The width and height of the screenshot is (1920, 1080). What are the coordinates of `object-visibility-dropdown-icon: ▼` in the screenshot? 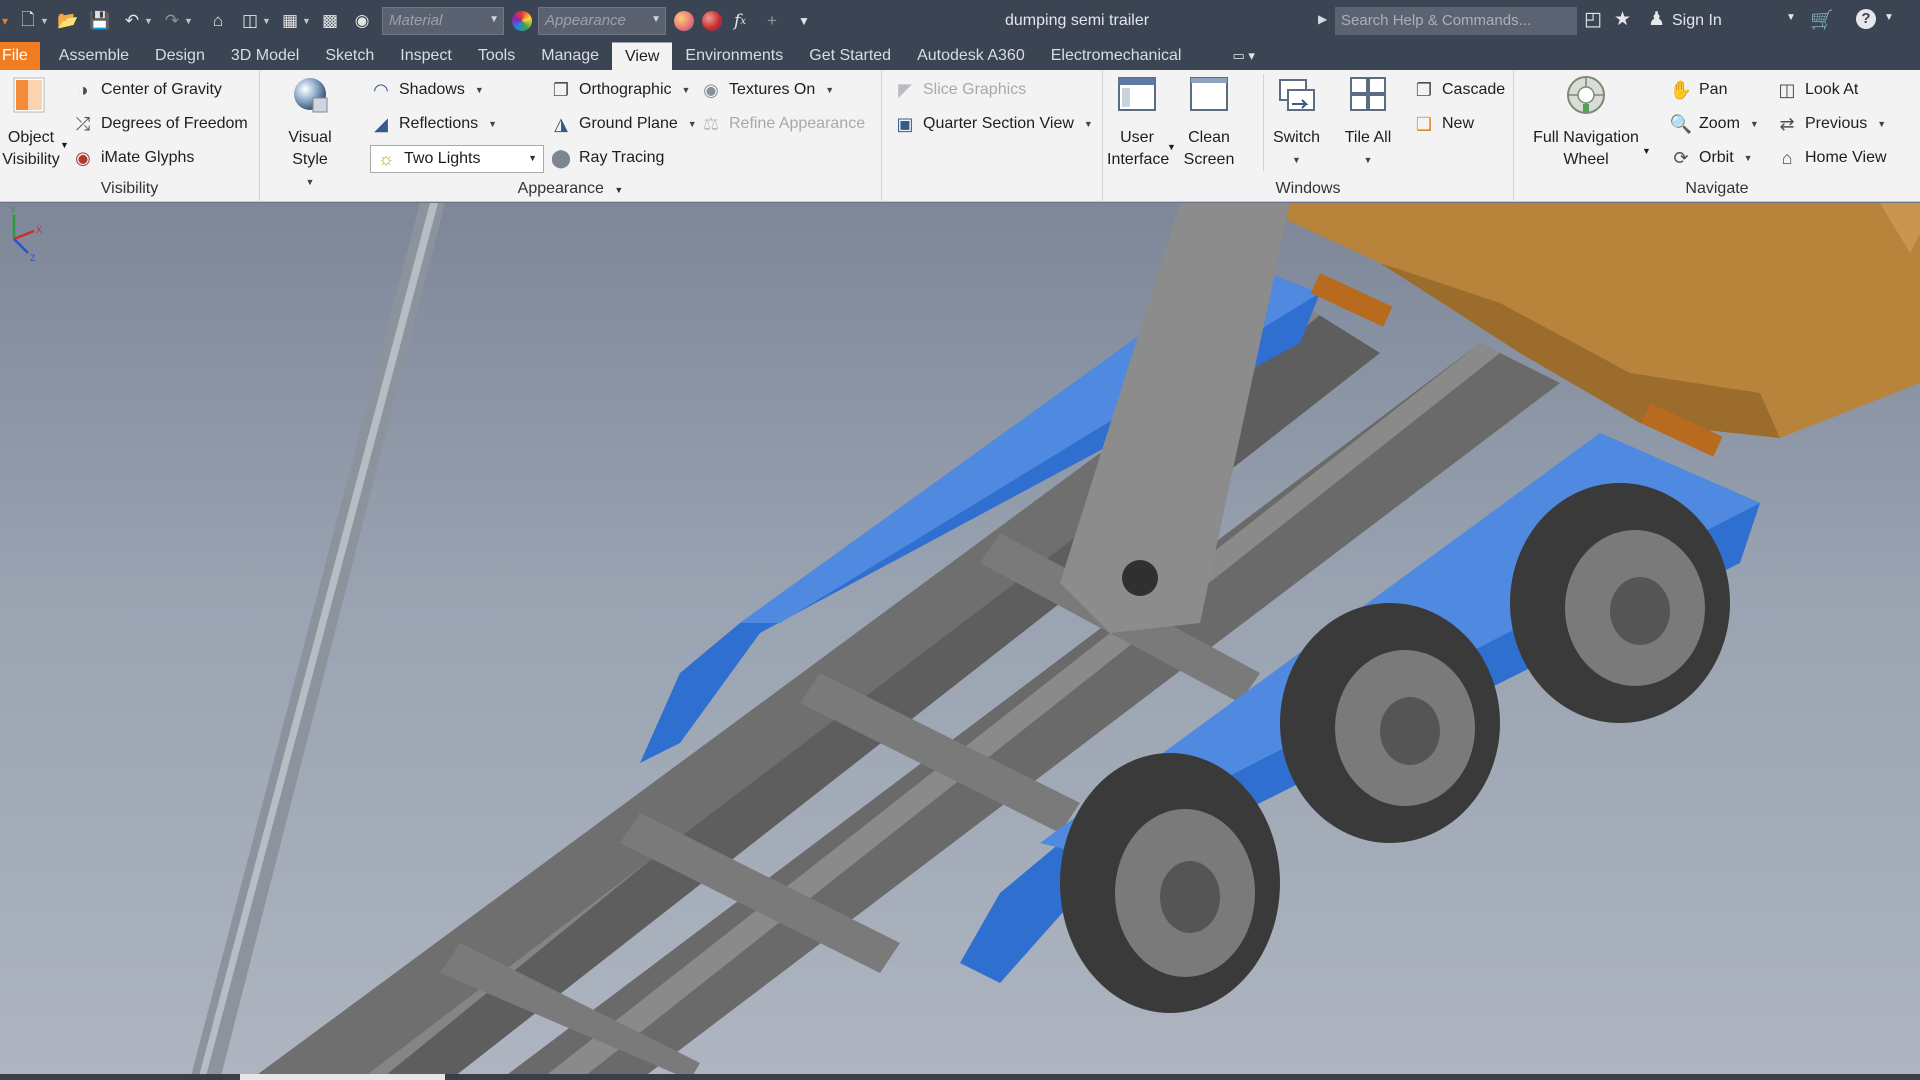 It's located at (64, 145).